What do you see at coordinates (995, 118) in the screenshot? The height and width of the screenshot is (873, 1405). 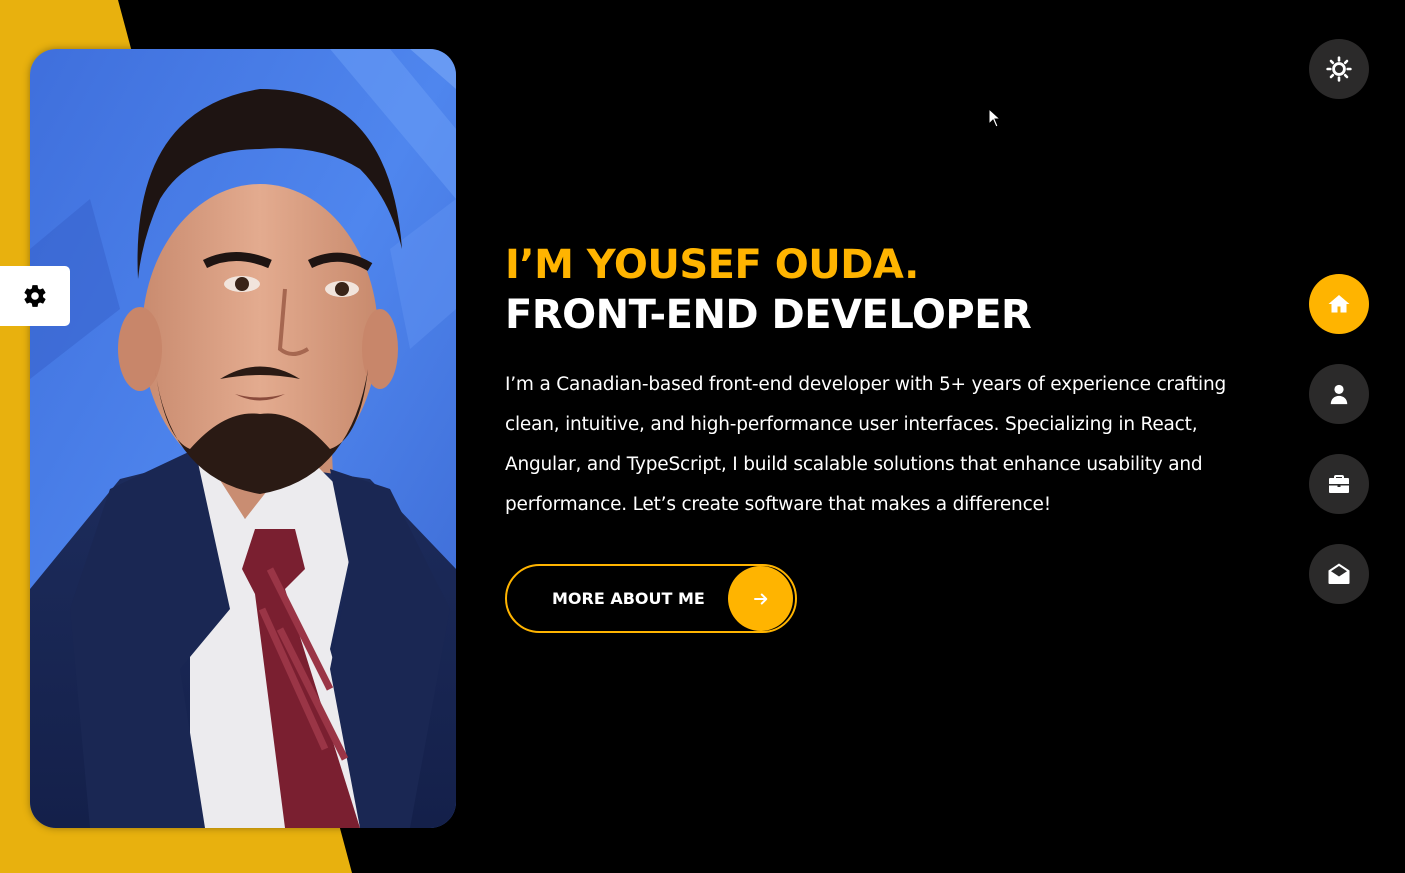 I see `mouse-cursor-icon` at bounding box center [995, 118].